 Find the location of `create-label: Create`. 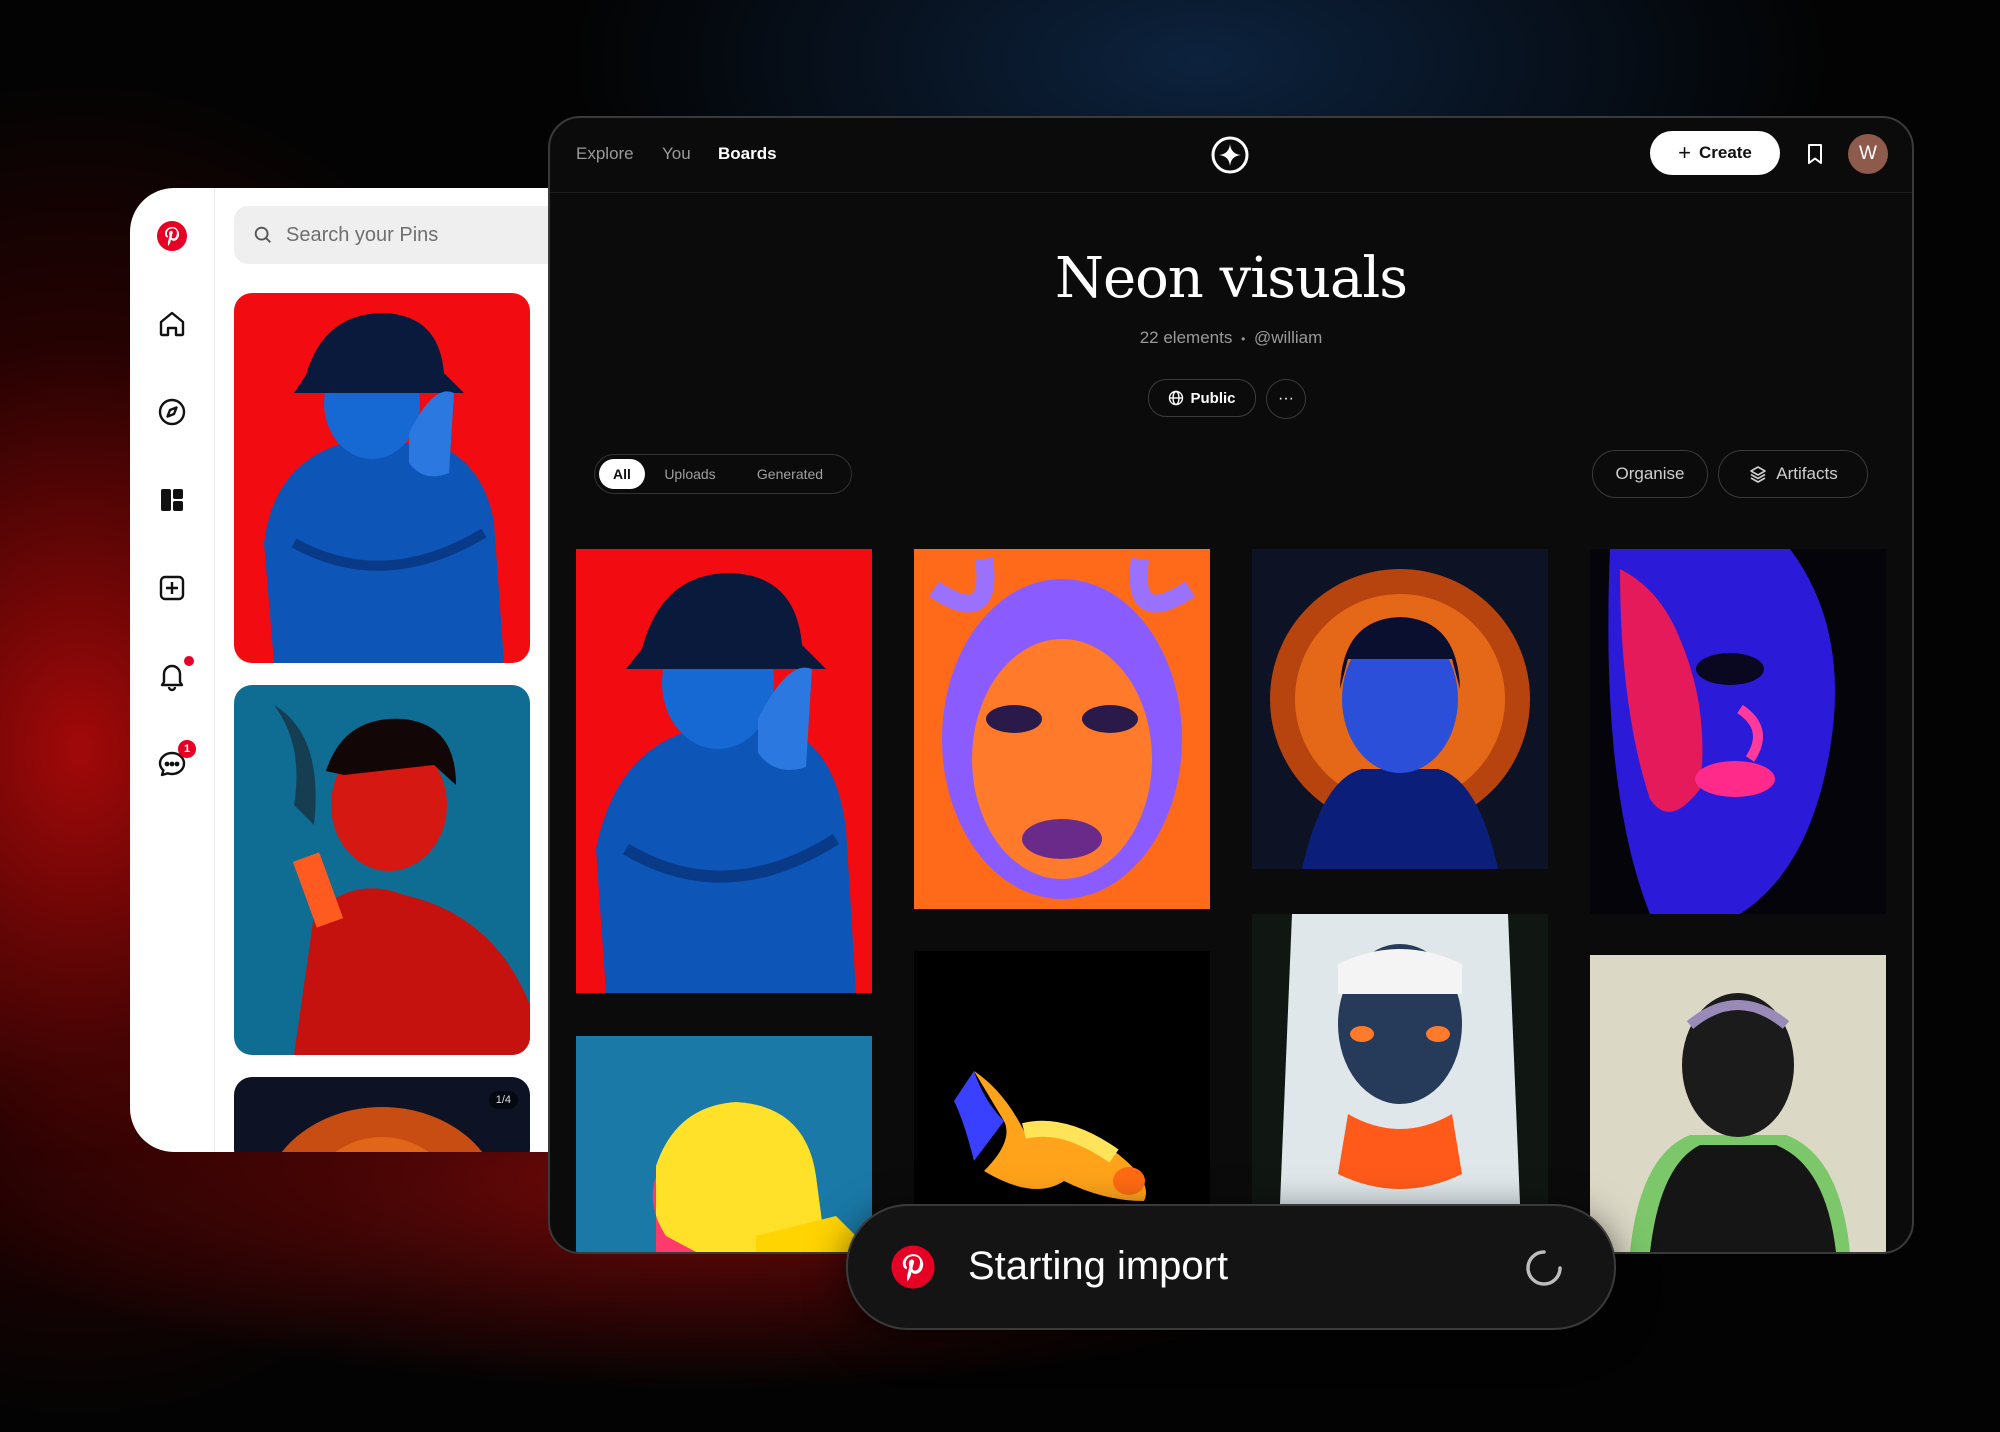

create-label: Create is located at coordinates (1725, 152).